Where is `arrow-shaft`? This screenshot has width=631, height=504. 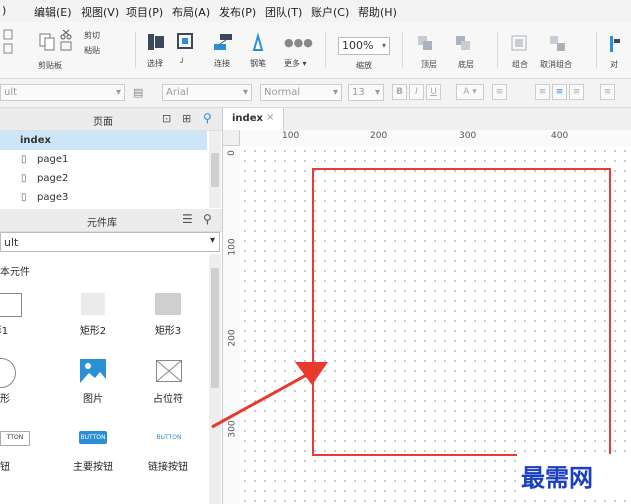 arrow-shaft is located at coordinates (262, 399).